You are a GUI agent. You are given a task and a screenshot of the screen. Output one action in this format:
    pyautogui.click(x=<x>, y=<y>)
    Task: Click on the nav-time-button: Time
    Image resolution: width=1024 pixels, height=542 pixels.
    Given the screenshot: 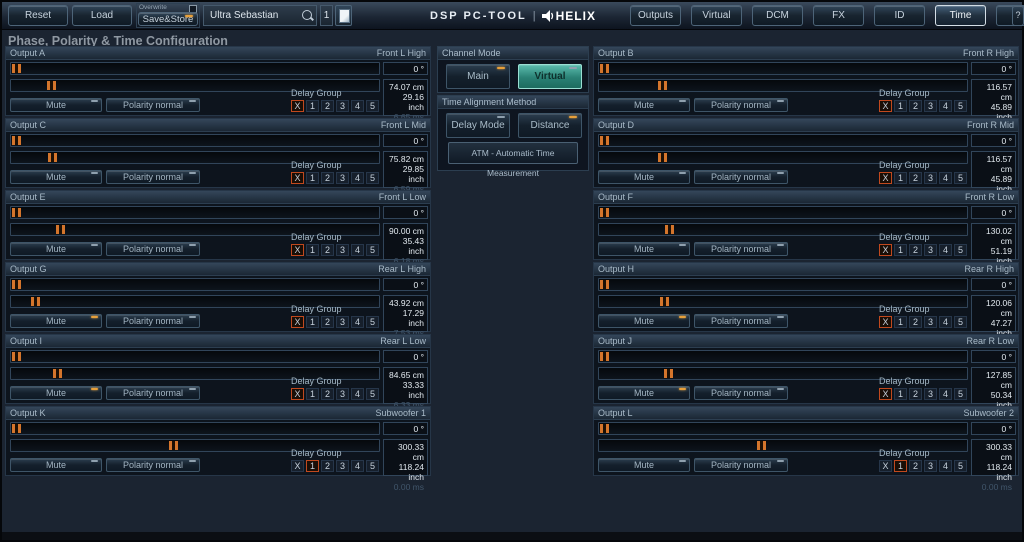 What is the action you would take?
    pyautogui.click(x=960, y=15)
    